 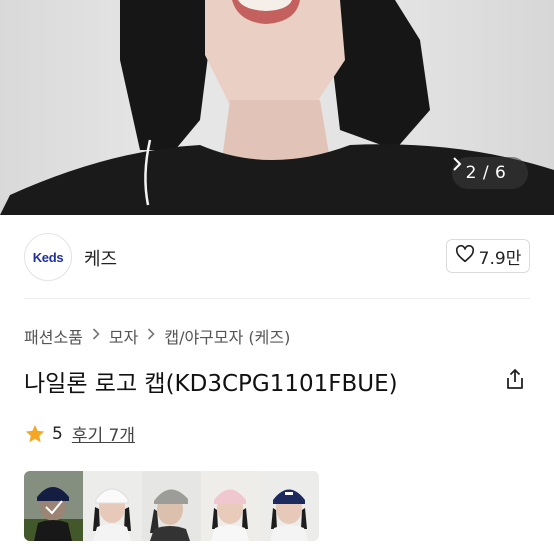 What do you see at coordinates (103, 433) in the screenshot?
I see `reviews-link: 후기 7개` at bounding box center [103, 433].